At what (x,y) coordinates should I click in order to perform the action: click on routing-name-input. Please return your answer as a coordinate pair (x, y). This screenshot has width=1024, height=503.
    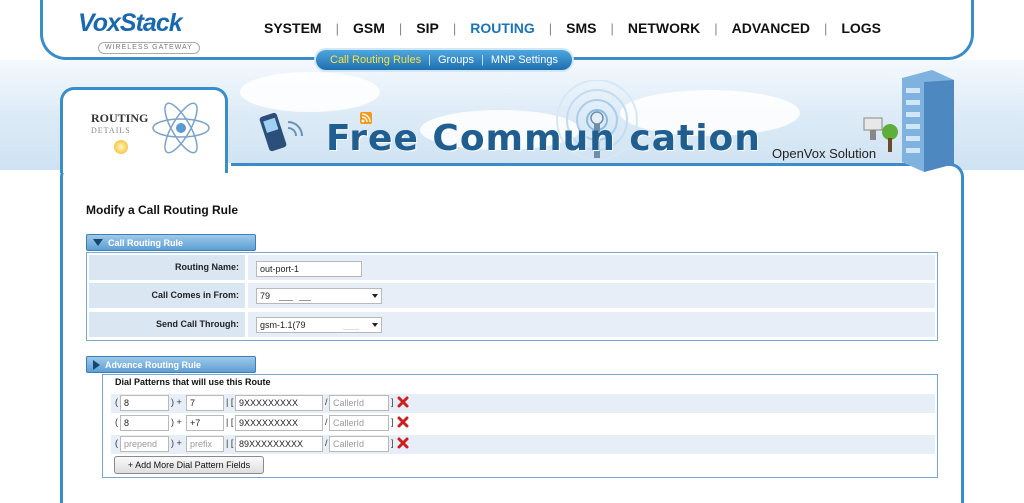
    Looking at the image, I should click on (309, 269).